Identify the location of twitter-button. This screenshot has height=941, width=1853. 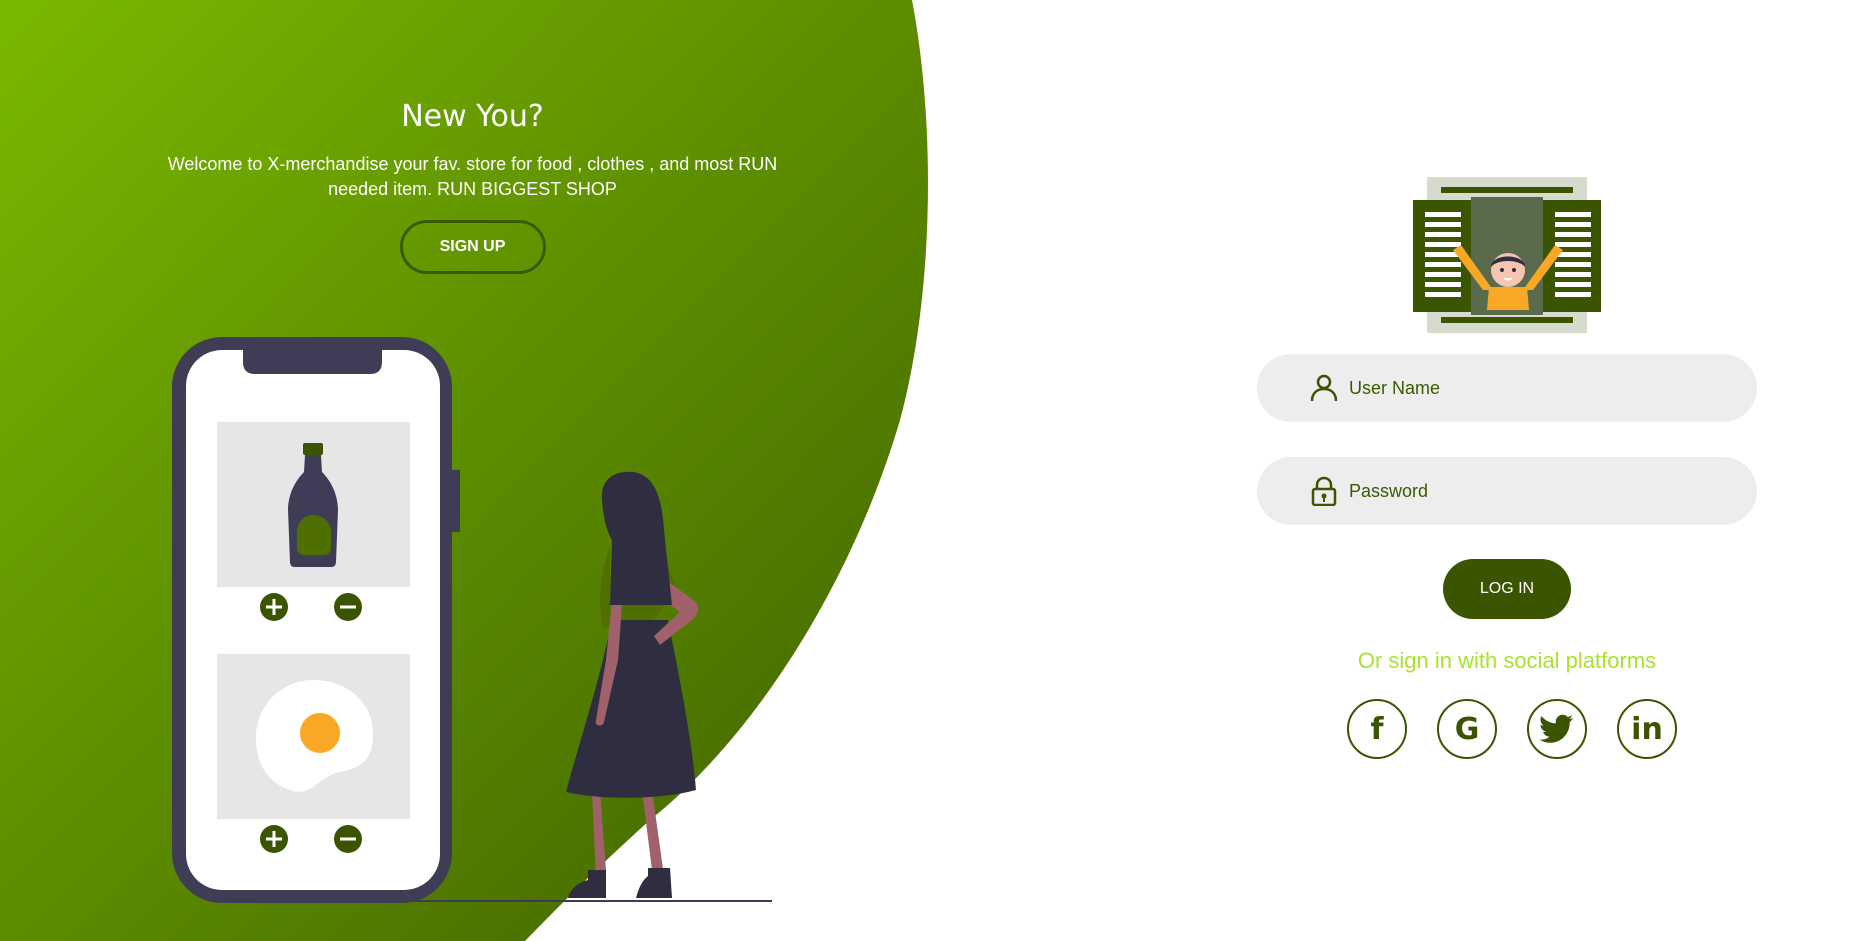
(1557, 729).